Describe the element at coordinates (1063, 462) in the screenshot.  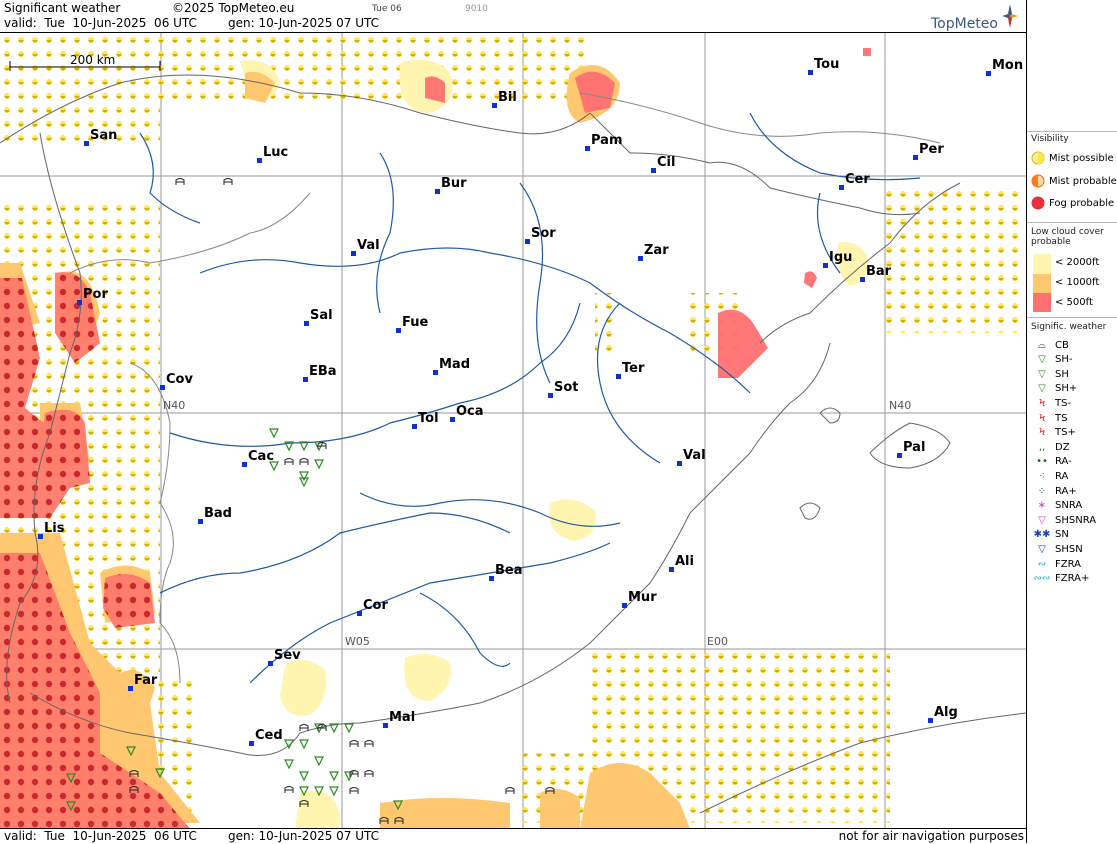
I see `legend-label: RA-` at that location.